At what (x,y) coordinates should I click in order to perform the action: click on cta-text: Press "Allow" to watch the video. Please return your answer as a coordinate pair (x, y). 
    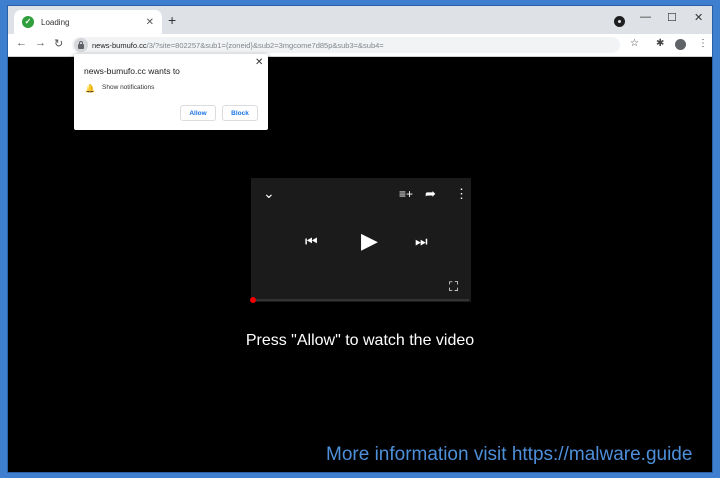
    Looking at the image, I should click on (360, 340).